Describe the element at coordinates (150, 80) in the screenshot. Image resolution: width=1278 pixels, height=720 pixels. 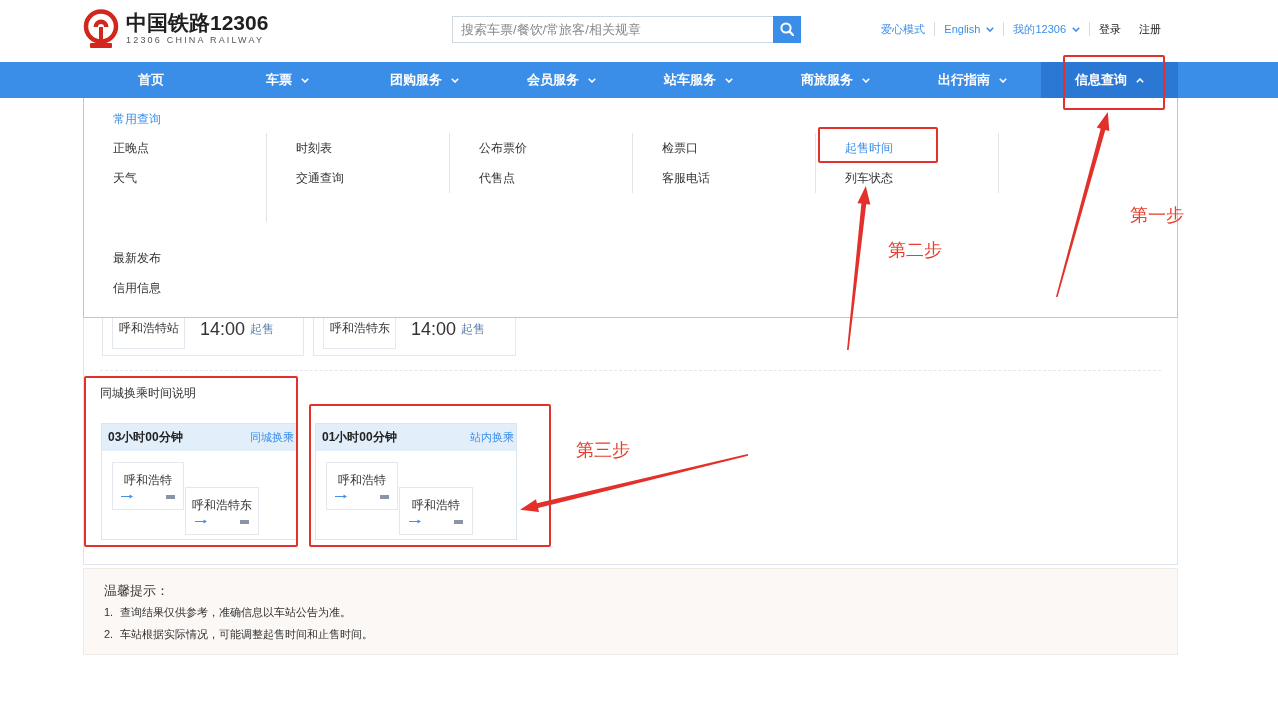
I see `nav-tab: 首页` at that location.